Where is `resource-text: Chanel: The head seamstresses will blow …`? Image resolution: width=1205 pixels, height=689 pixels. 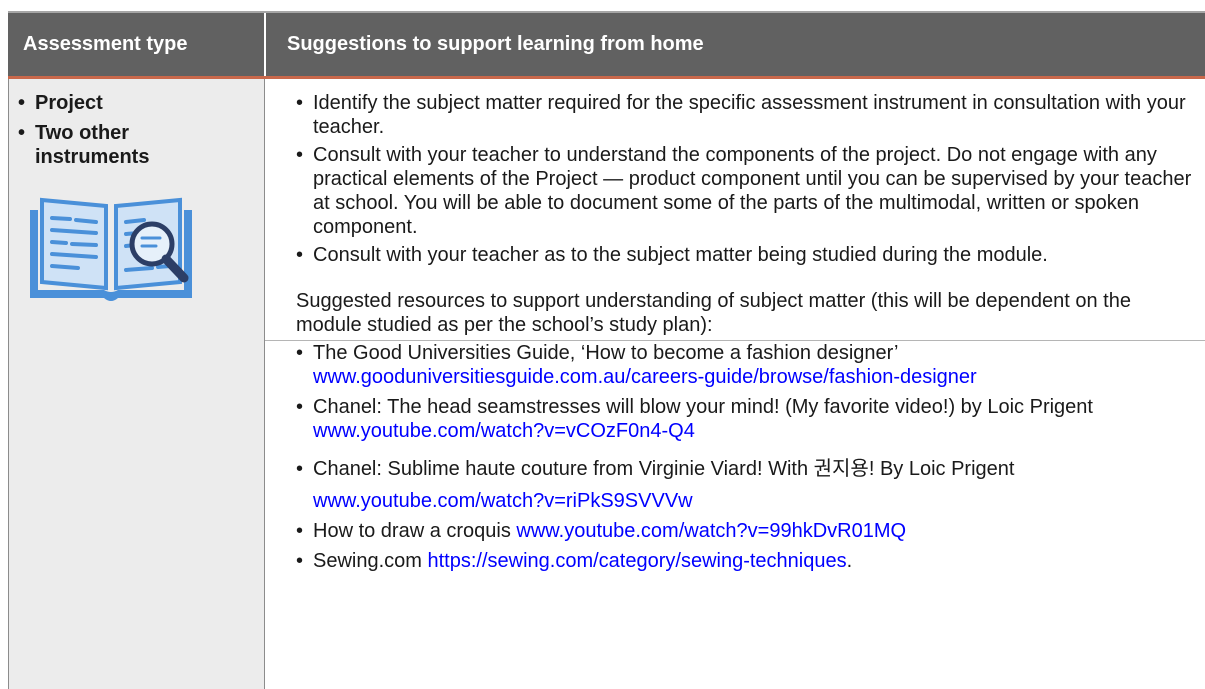
resource-text: Chanel: The head seamstresses will blow … is located at coordinates (703, 407).